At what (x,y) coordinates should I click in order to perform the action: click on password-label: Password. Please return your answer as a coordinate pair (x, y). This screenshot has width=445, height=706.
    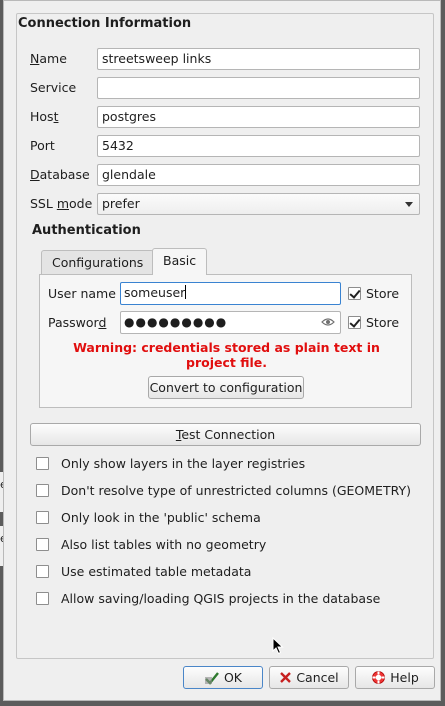
    Looking at the image, I should click on (77, 322).